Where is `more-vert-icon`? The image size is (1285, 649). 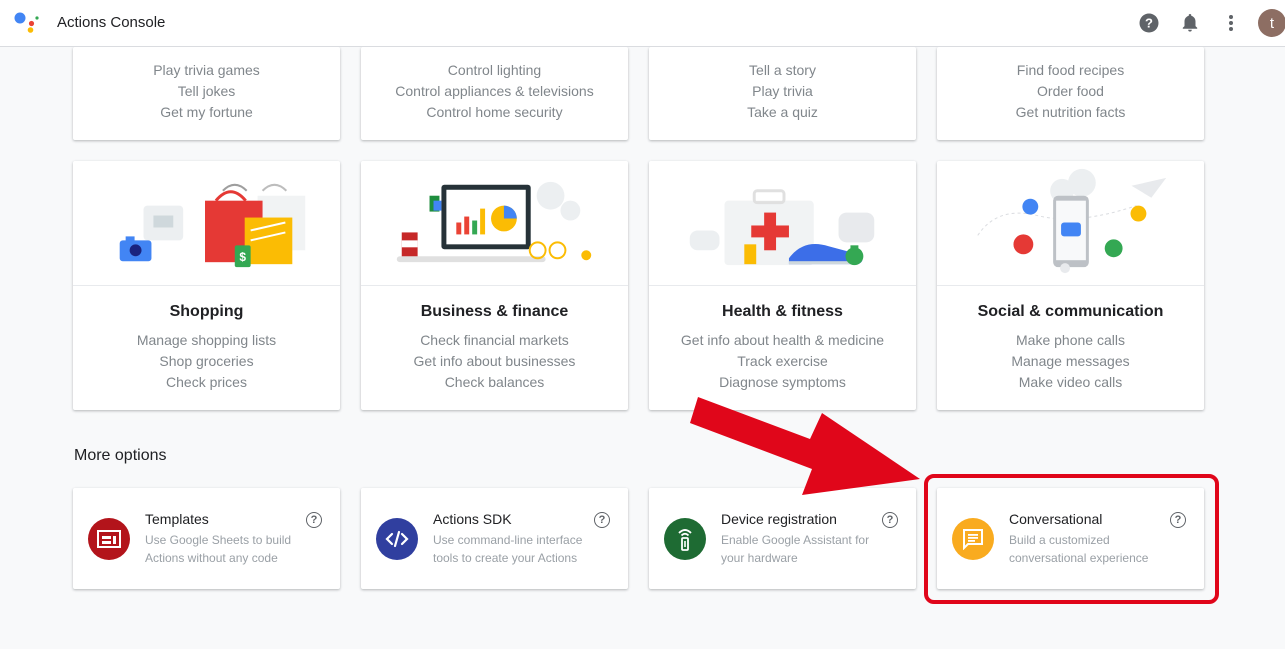 more-vert-icon is located at coordinates (1231, 23).